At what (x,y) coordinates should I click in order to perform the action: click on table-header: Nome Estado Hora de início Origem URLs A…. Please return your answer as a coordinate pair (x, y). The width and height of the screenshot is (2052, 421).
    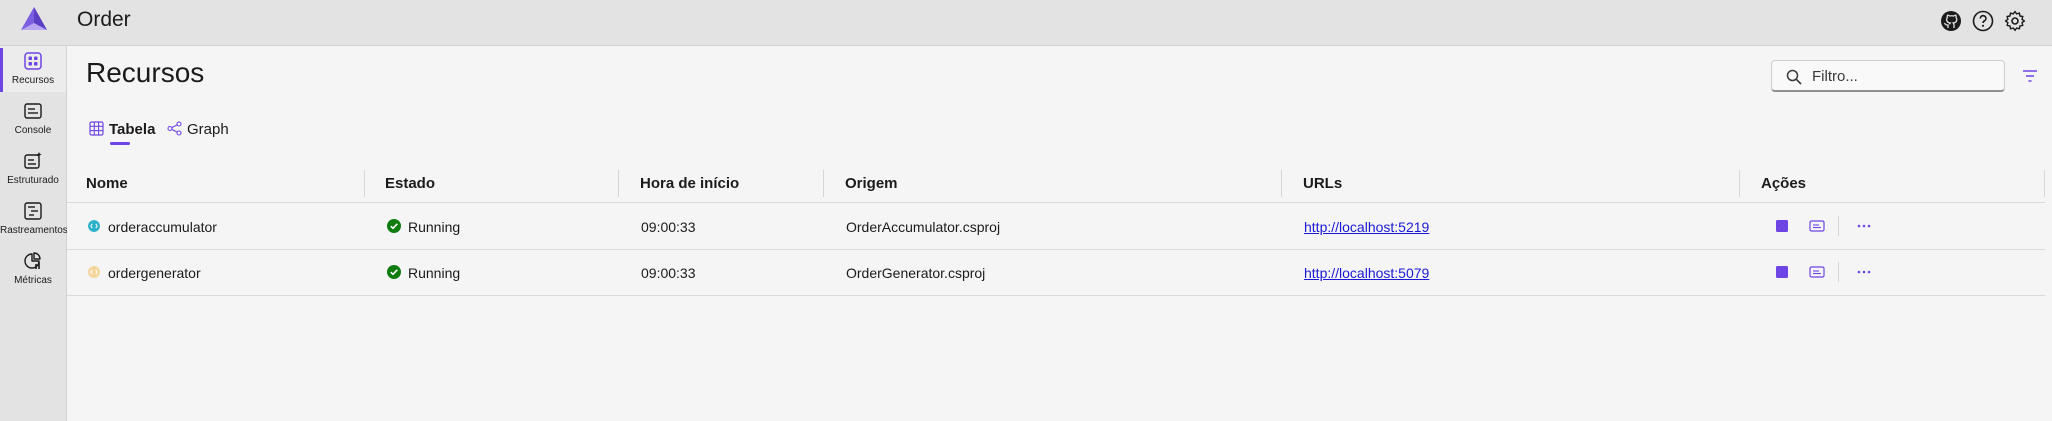
    Looking at the image, I should click on (1056, 183).